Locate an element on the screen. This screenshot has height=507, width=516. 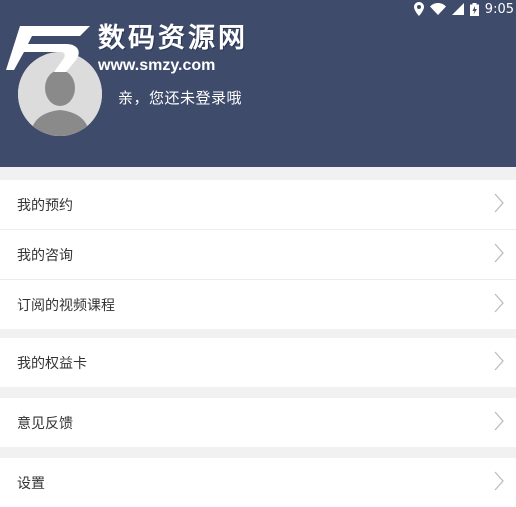
menu-group-feedback: 意见反馈 is located at coordinates (258, 422).